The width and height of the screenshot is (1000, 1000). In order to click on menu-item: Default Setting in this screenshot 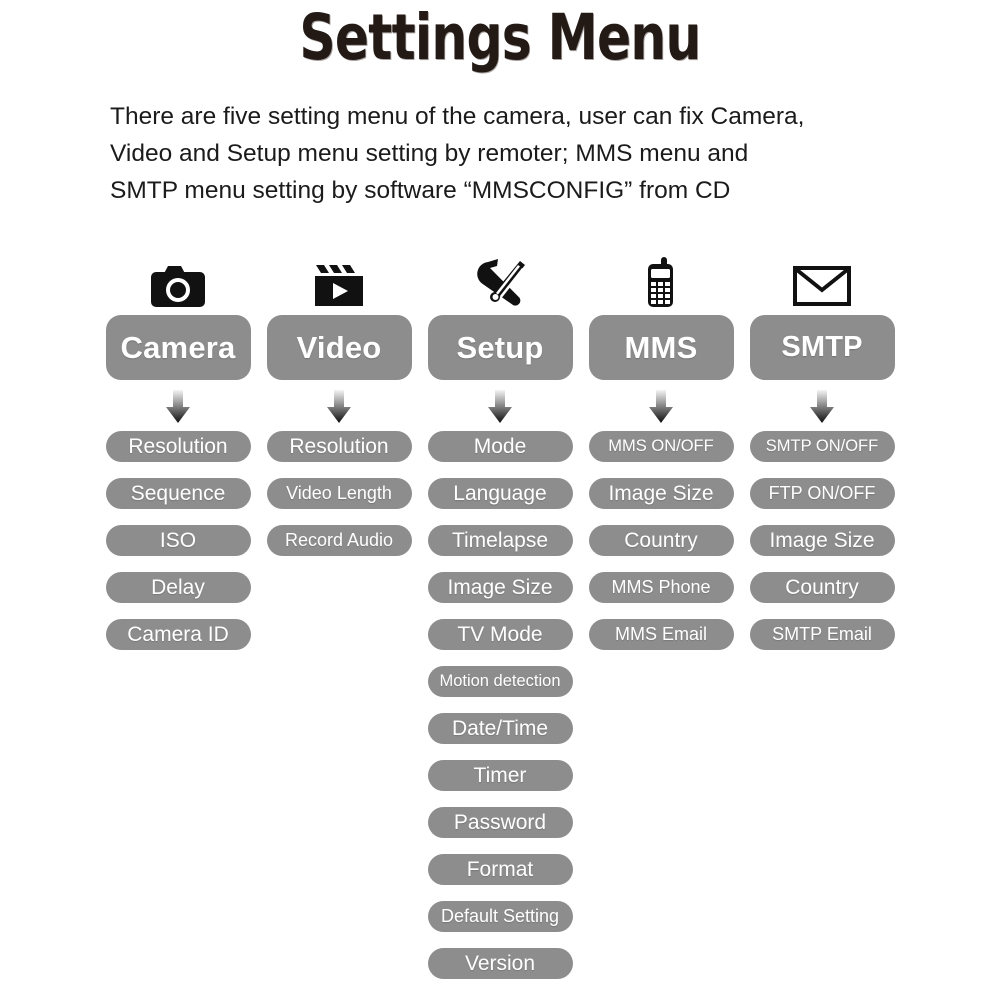, I will do `click(500, 916)`.